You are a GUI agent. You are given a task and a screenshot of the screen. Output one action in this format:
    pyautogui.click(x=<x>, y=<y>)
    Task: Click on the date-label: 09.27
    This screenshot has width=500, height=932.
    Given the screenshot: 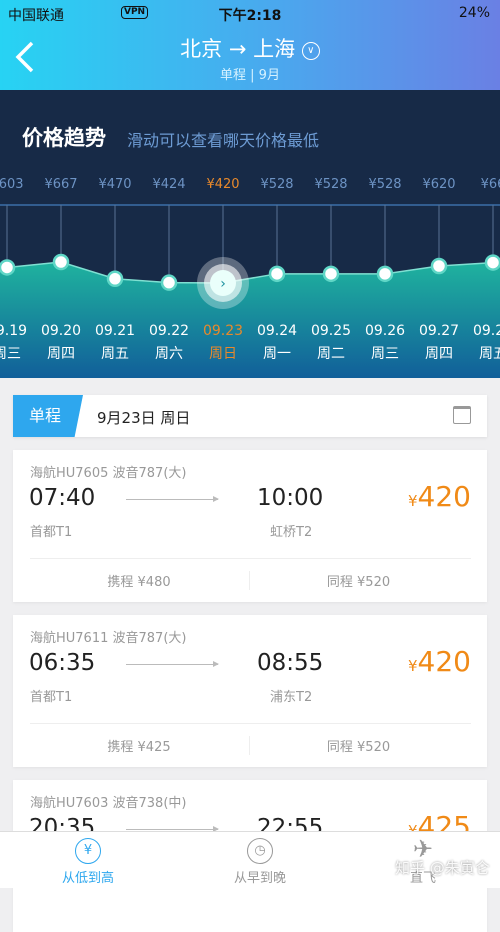 What is the action you would take?
    pyautogui.click(x=439, y=331)
    